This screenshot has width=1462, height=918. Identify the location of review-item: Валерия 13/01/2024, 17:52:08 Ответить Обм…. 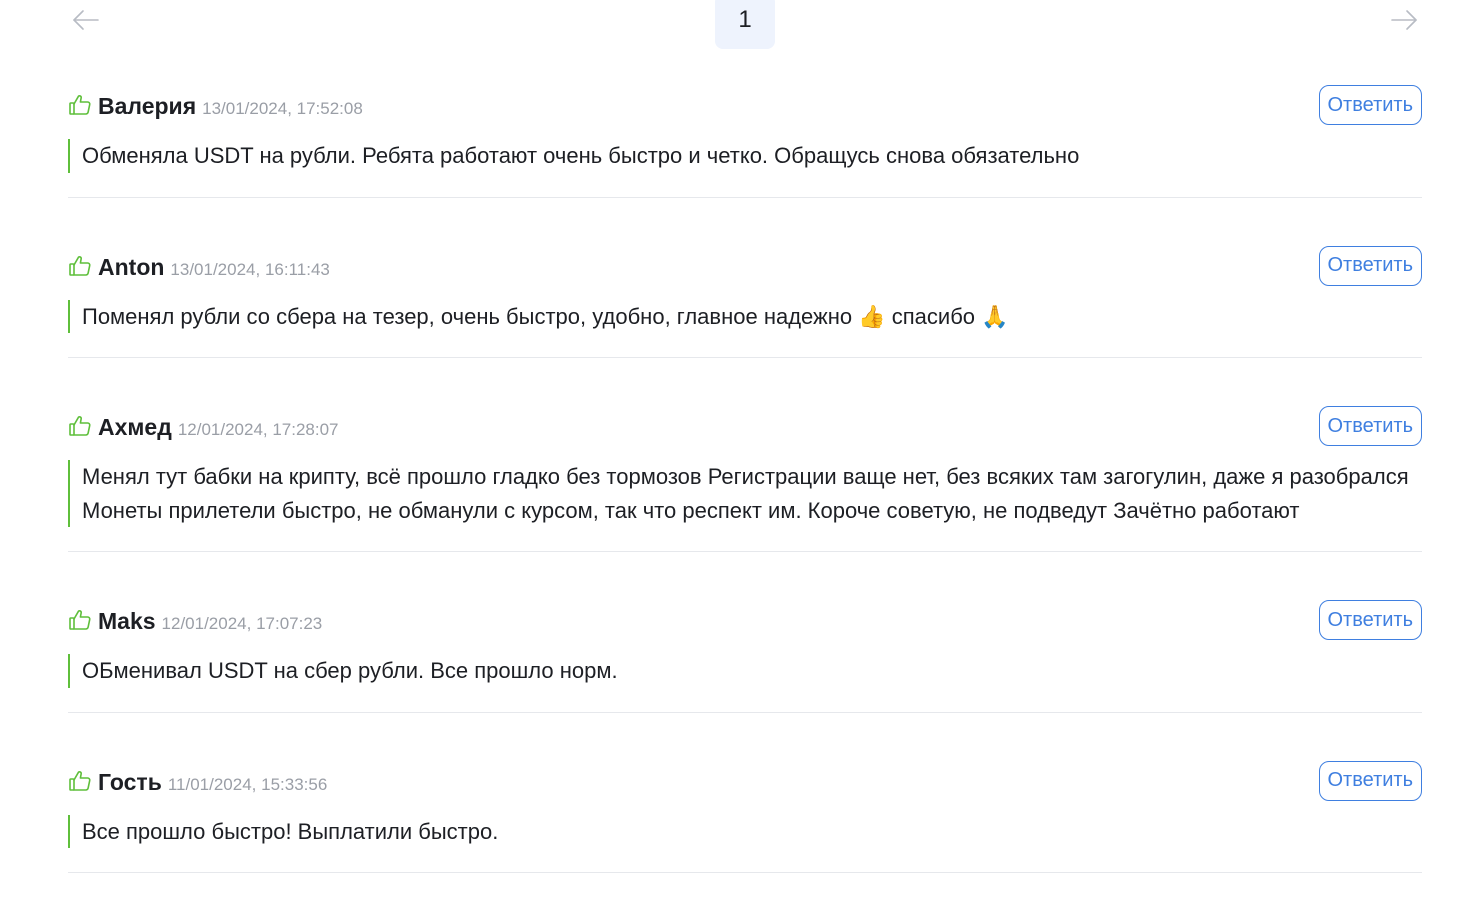
(745, 130).